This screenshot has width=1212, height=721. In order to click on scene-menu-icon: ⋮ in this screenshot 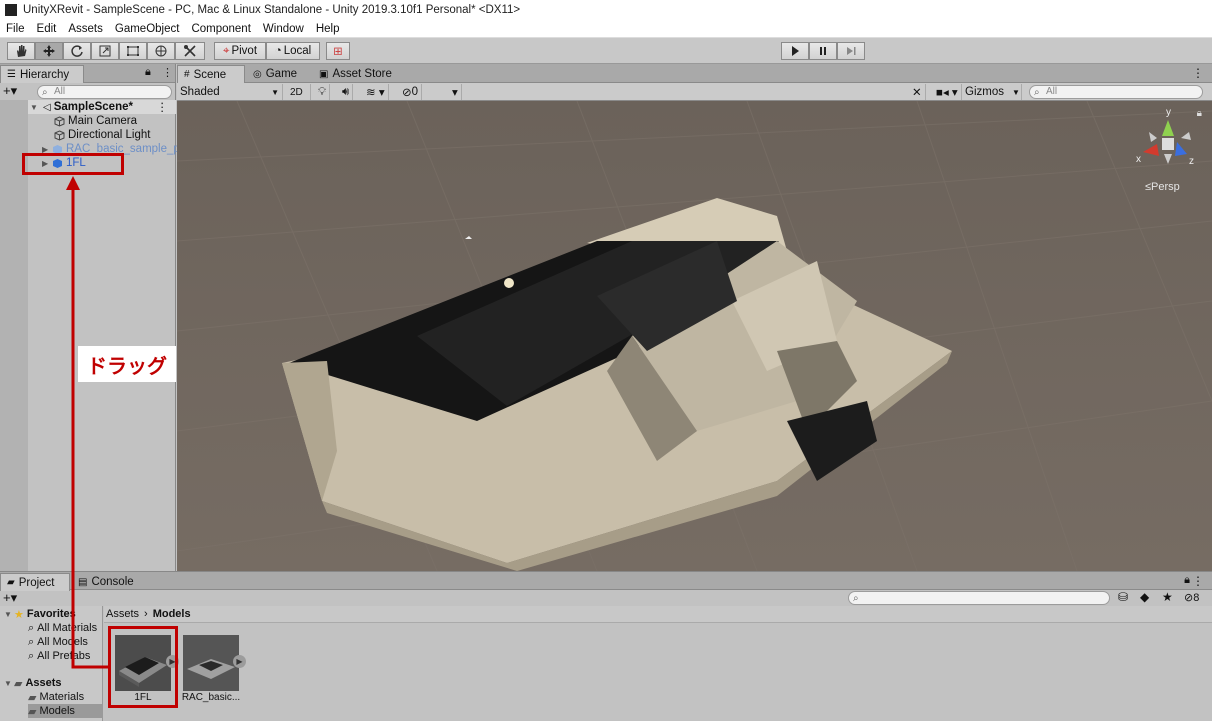, I will do `click(163, 107)`.